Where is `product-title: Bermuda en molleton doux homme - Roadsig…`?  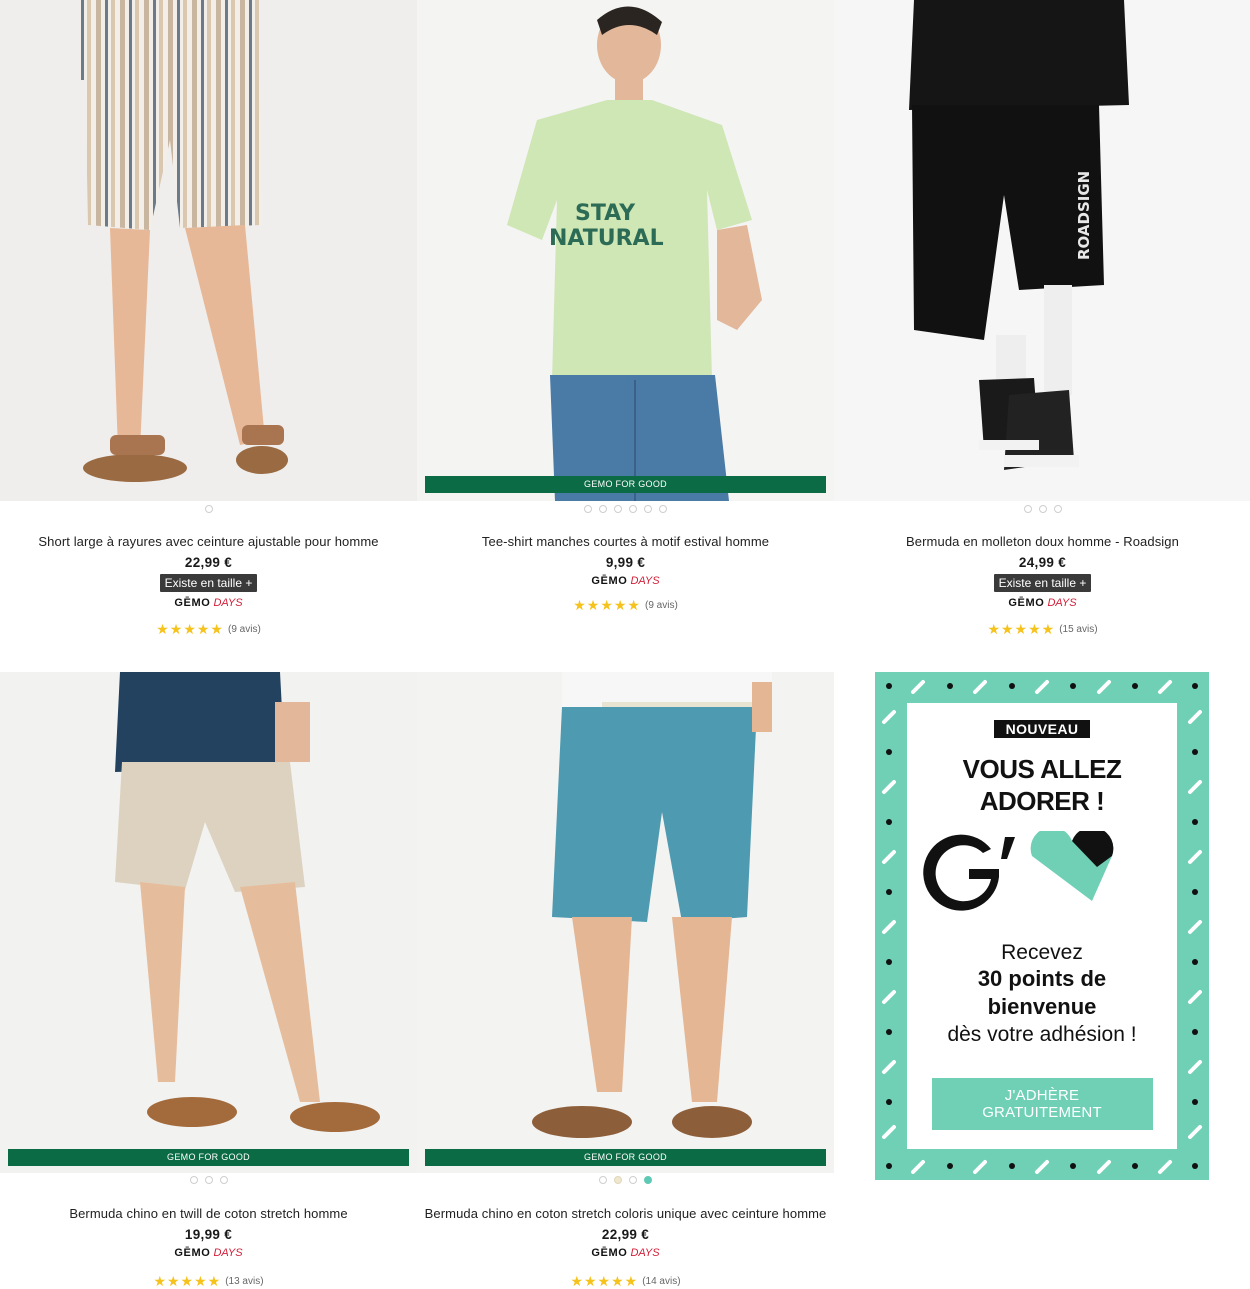 product-title: Bermuda en molleton doux homme - Roadsig… is located at coordinates (1042, 541).